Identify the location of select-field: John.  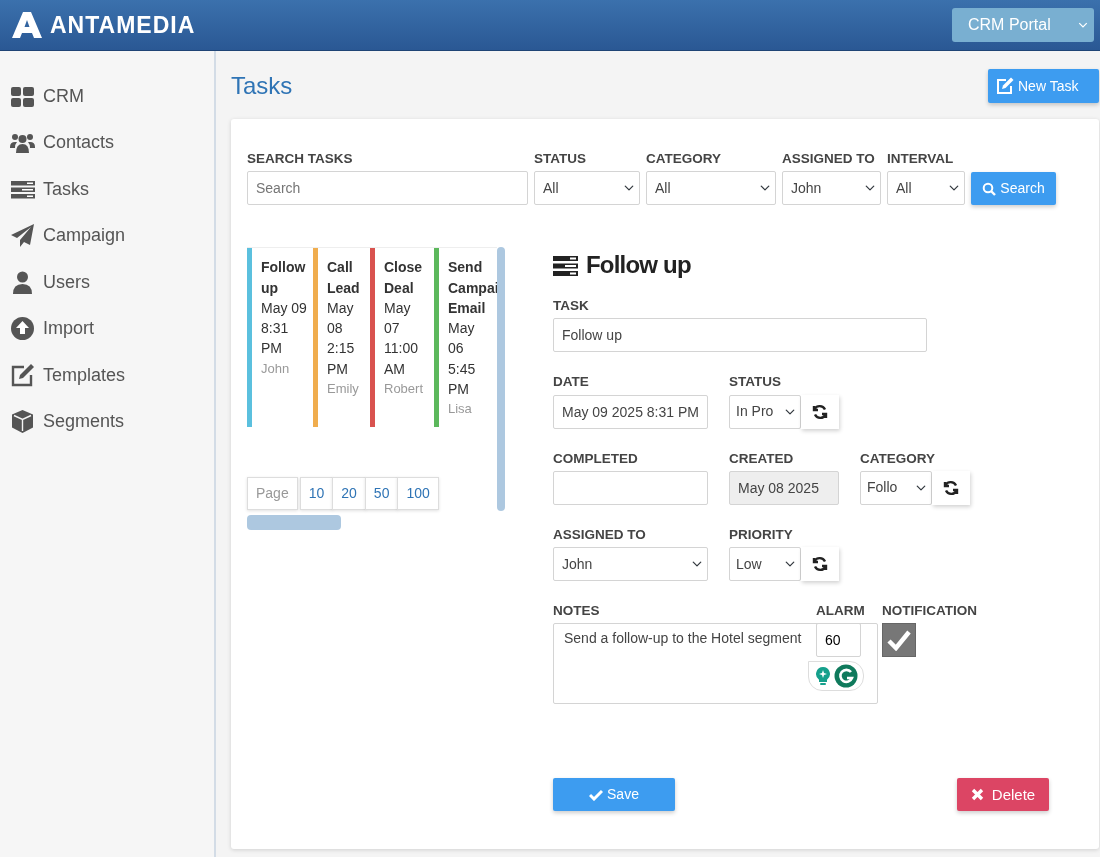
(630, 564).